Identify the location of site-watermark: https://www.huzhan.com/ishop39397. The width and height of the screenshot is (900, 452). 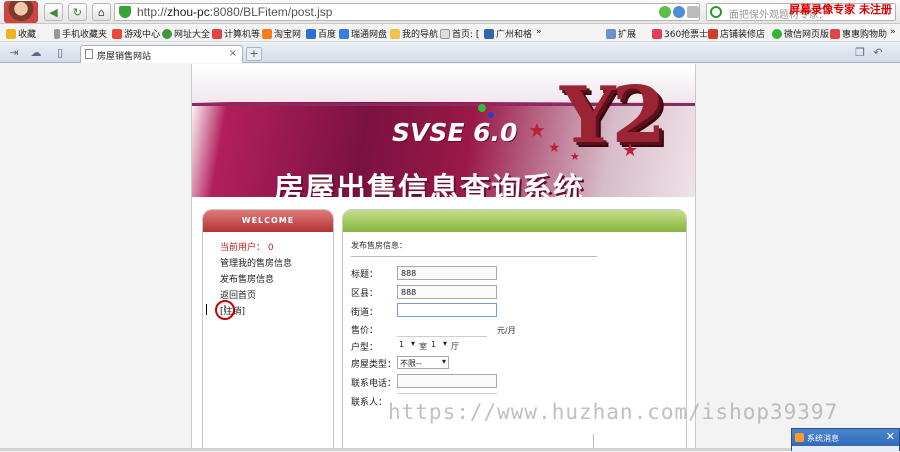
(613, 412).